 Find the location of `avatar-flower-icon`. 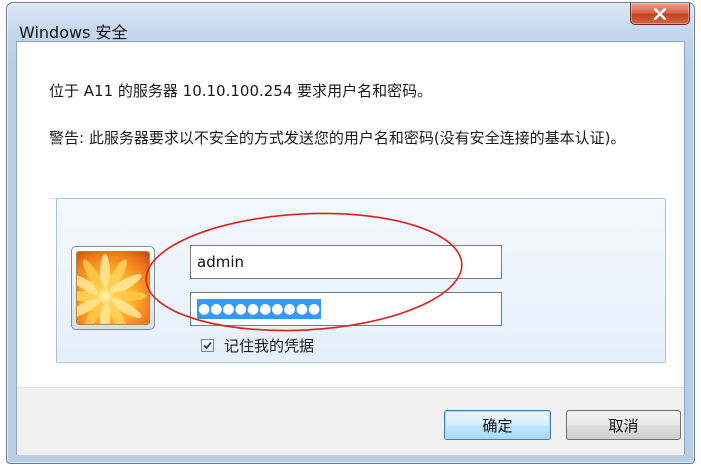

avatar-flower-icon is located at coordinates (113, 288).